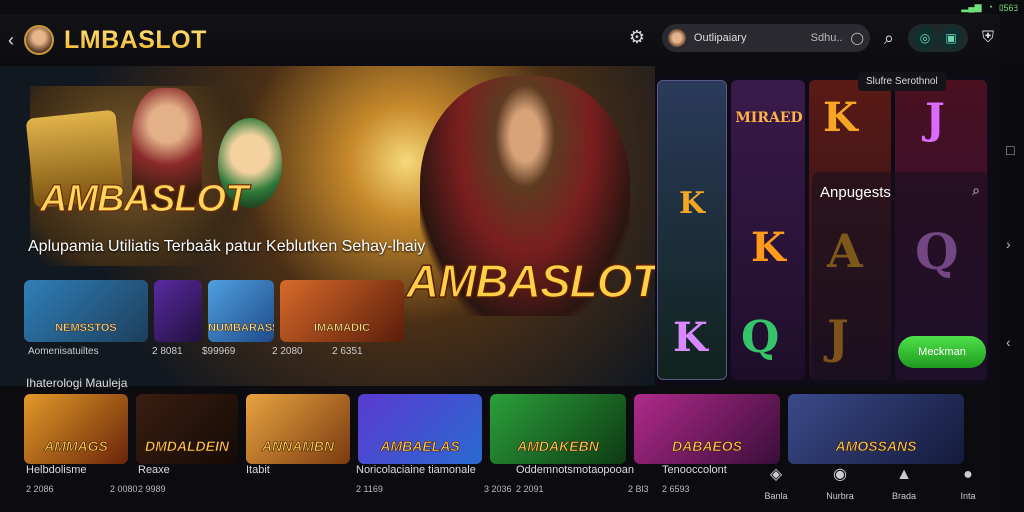  What do you see at coordinates (637, 38) in the screenshot?
I see `gift-icon: ⚙` at bounding box center [637, 38].